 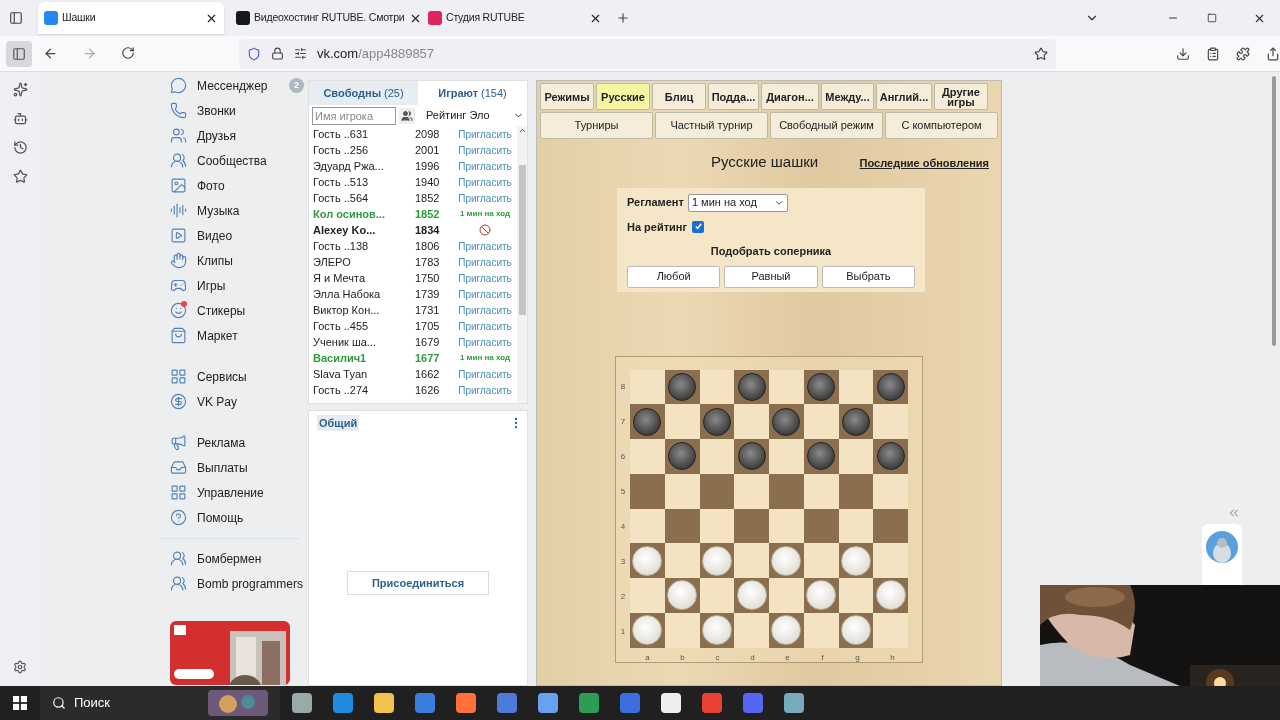 What do you see at coordinates (737, 202) in the screenshot?
I see `time-control-dropdown: 1 мин на ход` at bounding box center [737, 202].